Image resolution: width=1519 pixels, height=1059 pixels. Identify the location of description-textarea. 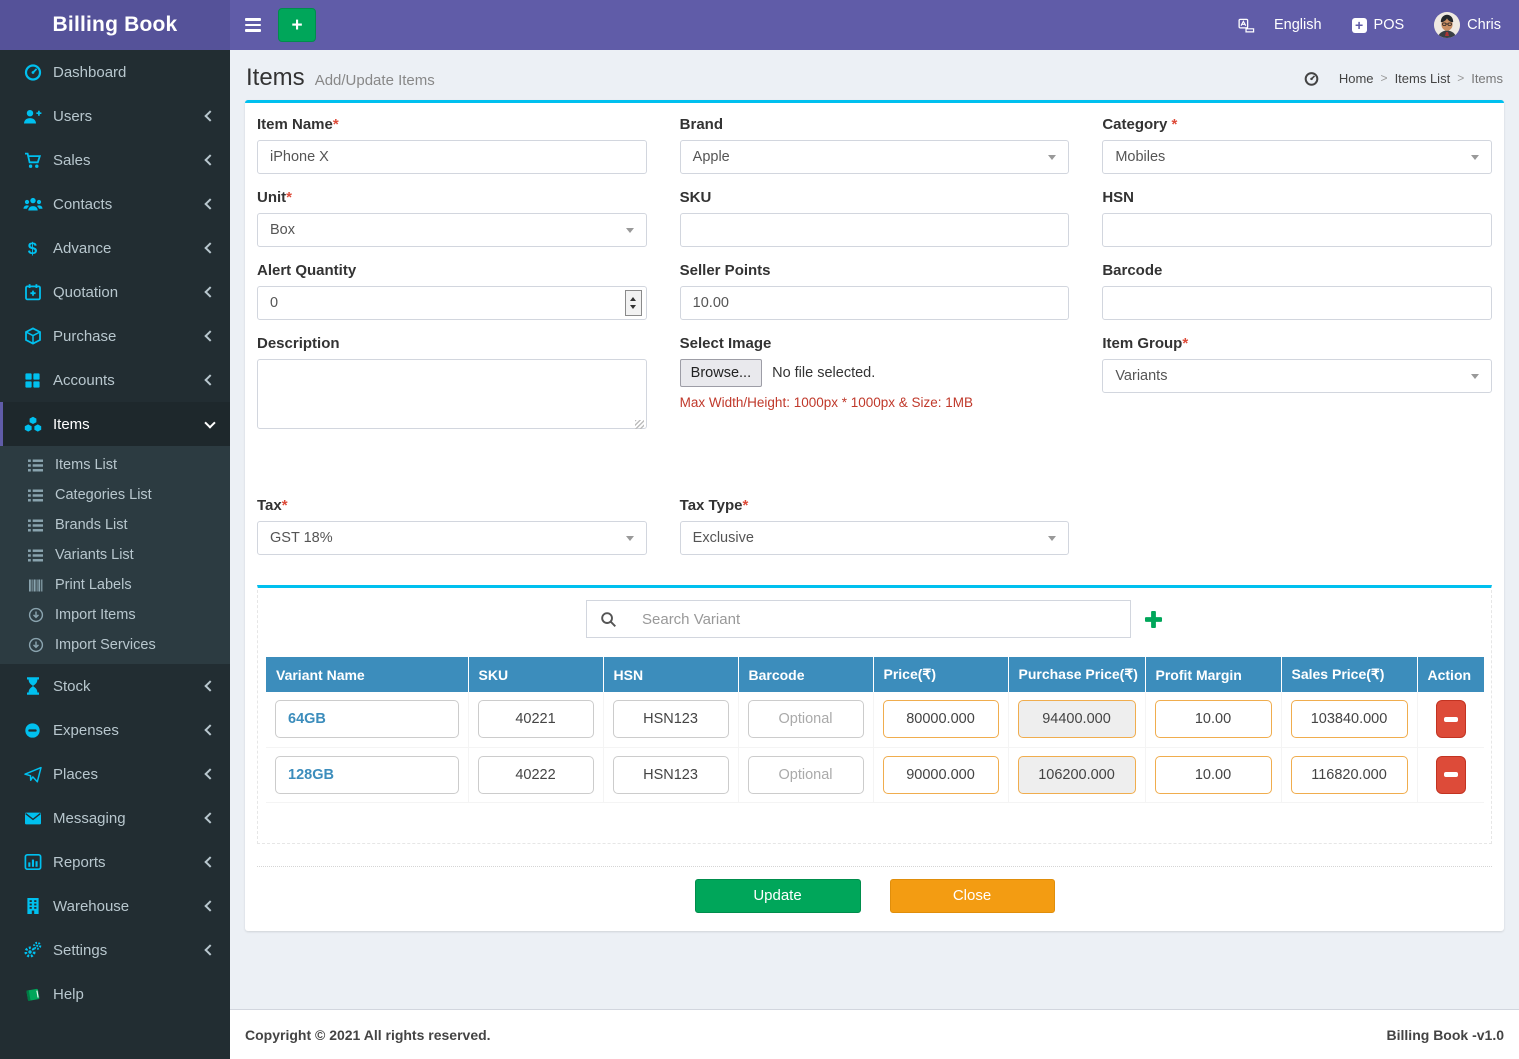
(452, 394).